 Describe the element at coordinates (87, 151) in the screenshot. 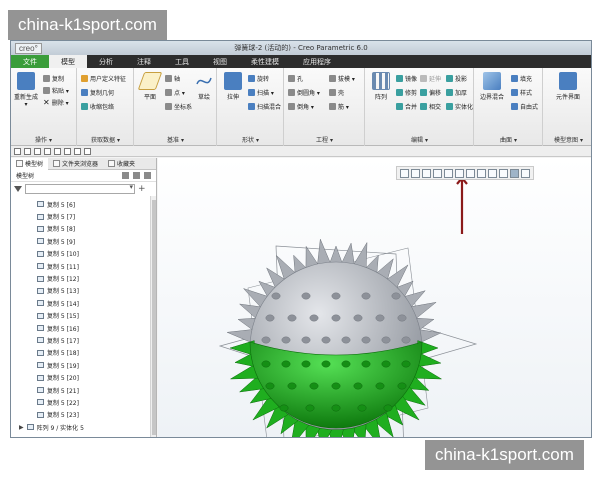

I see `customize-icon` at that location.